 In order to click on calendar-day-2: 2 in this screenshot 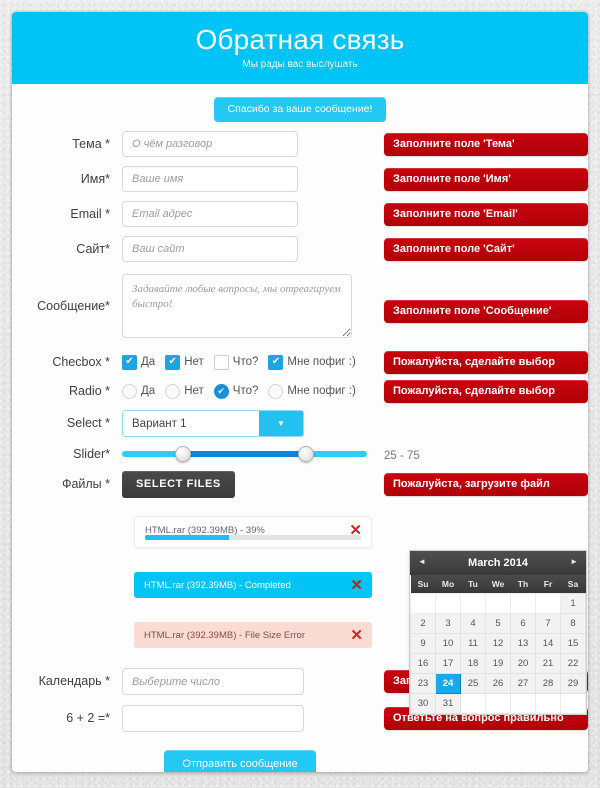, I will do `click(423, 623)`.